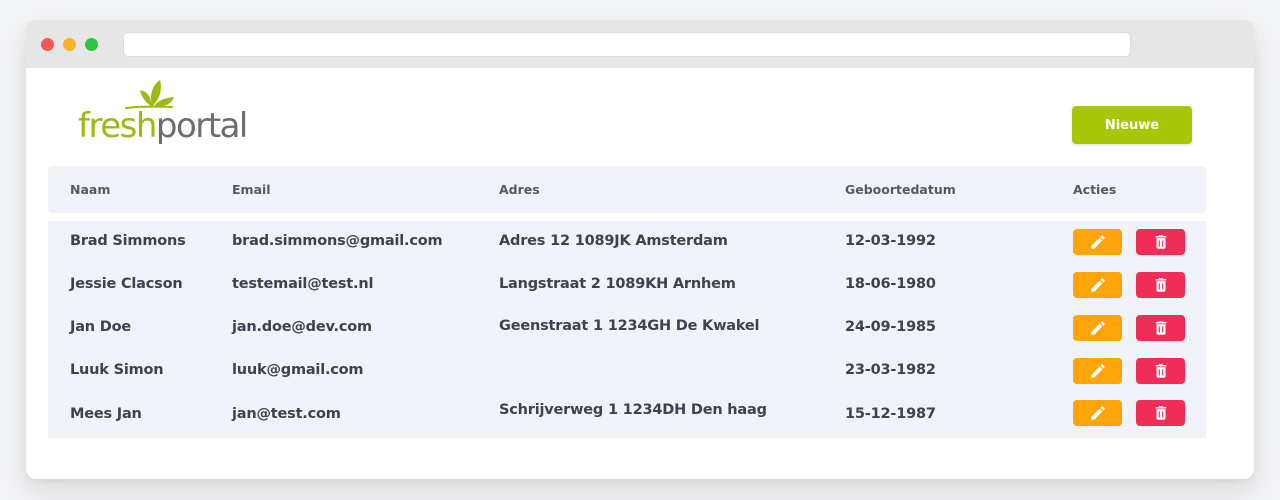  Describe the element at coordinates (627, 189) in the screenshot. I see `table-header: Naam Email Adres Geboortedatum Acties` at that location.